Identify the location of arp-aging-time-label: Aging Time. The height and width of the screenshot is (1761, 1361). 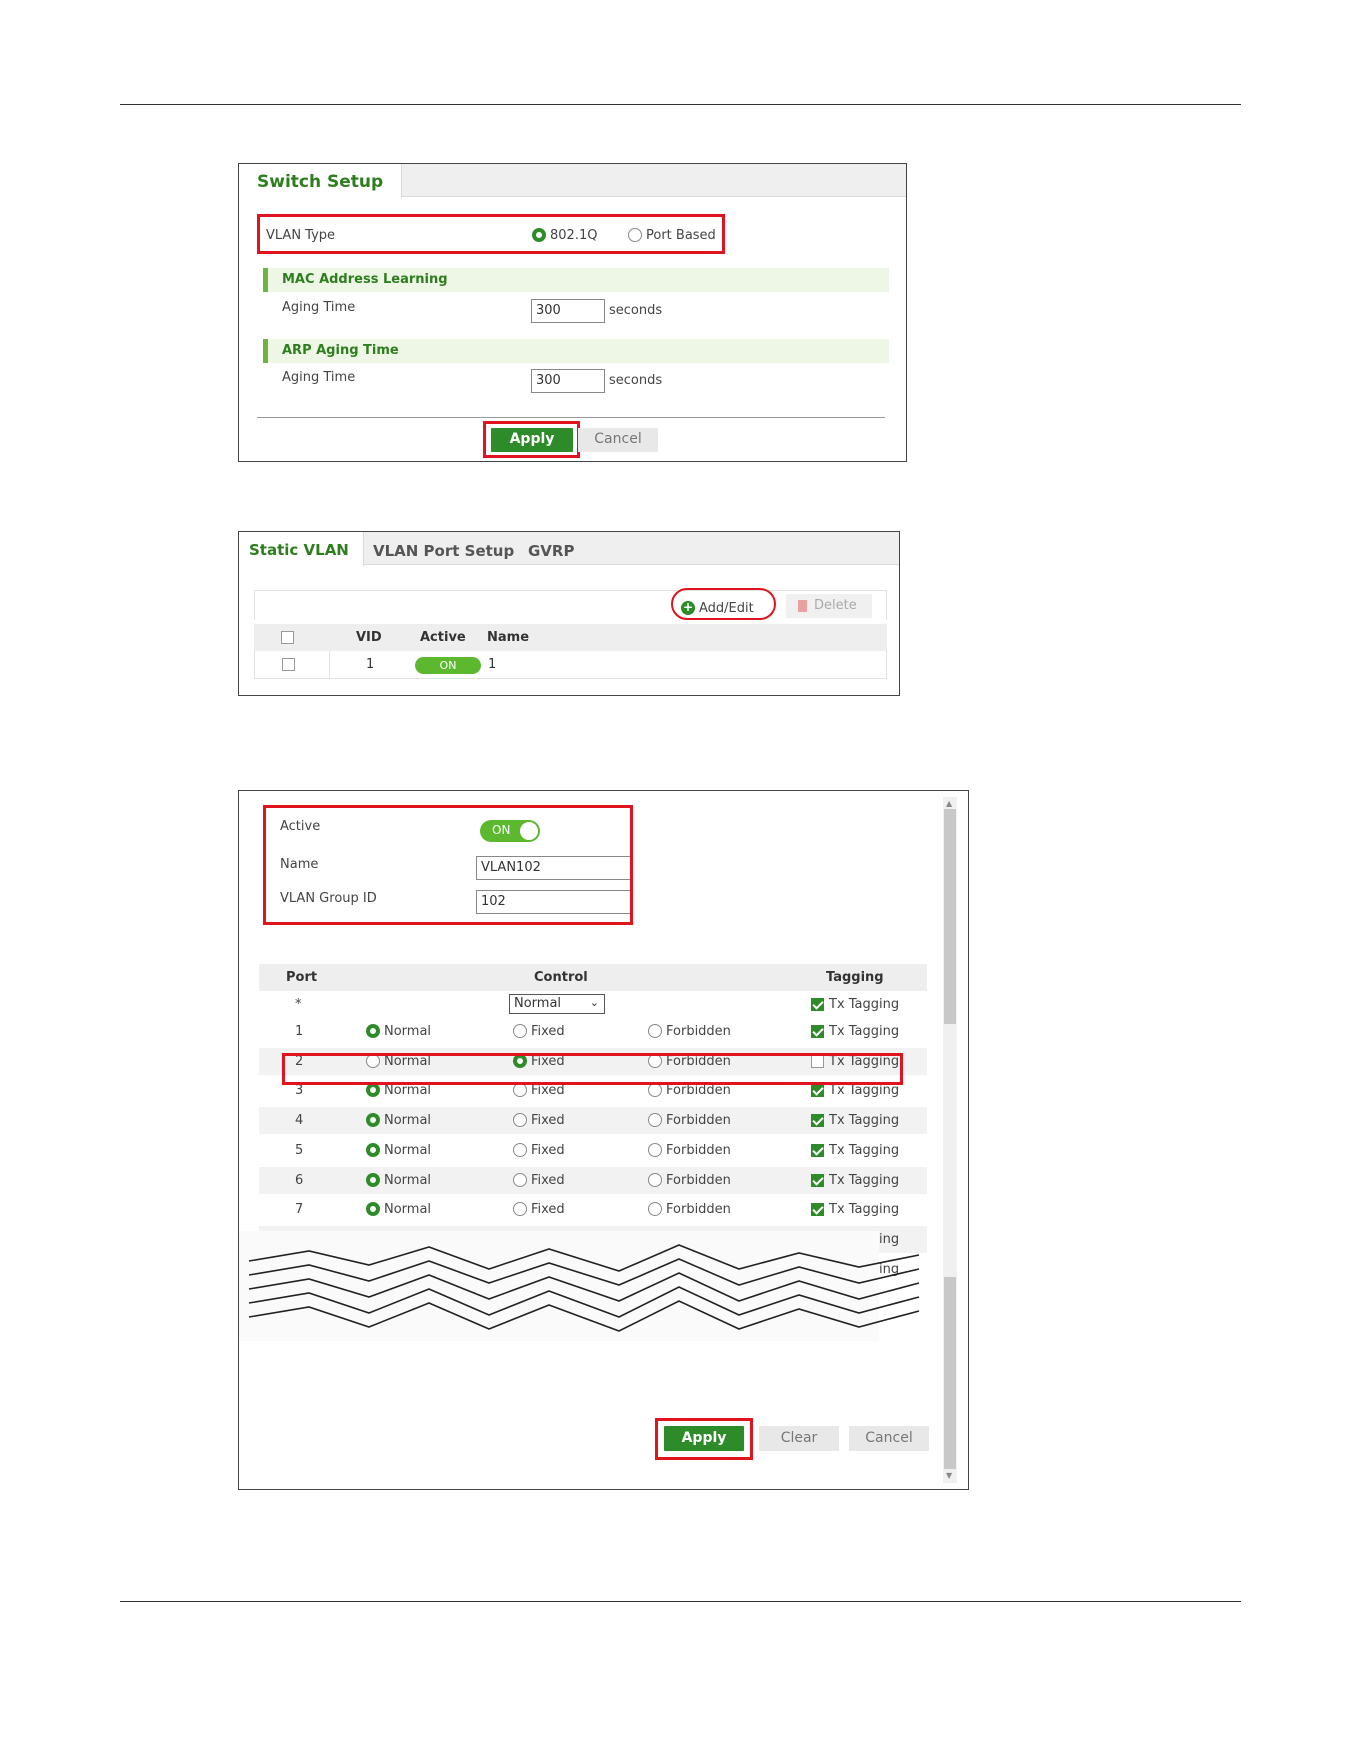
(319, 377).